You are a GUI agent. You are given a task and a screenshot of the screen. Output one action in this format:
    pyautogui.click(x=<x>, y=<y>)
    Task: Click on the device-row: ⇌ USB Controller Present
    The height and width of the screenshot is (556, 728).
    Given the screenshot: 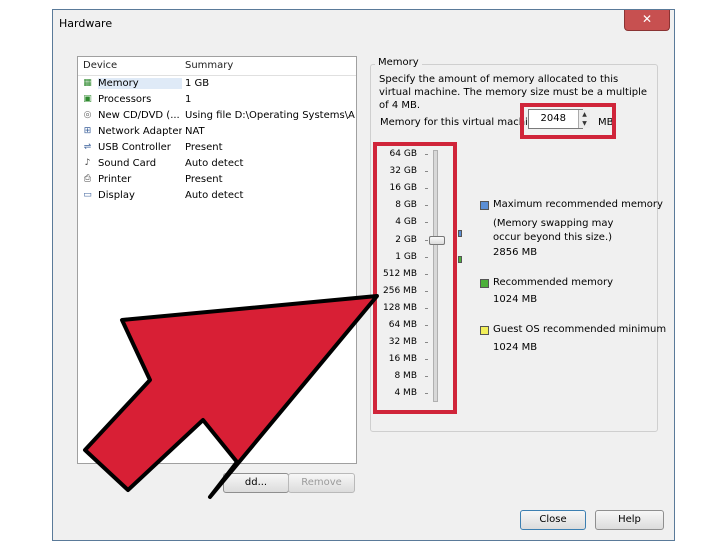 What is the action you would take?
    pyautogui.click(x=217, y=148)
    